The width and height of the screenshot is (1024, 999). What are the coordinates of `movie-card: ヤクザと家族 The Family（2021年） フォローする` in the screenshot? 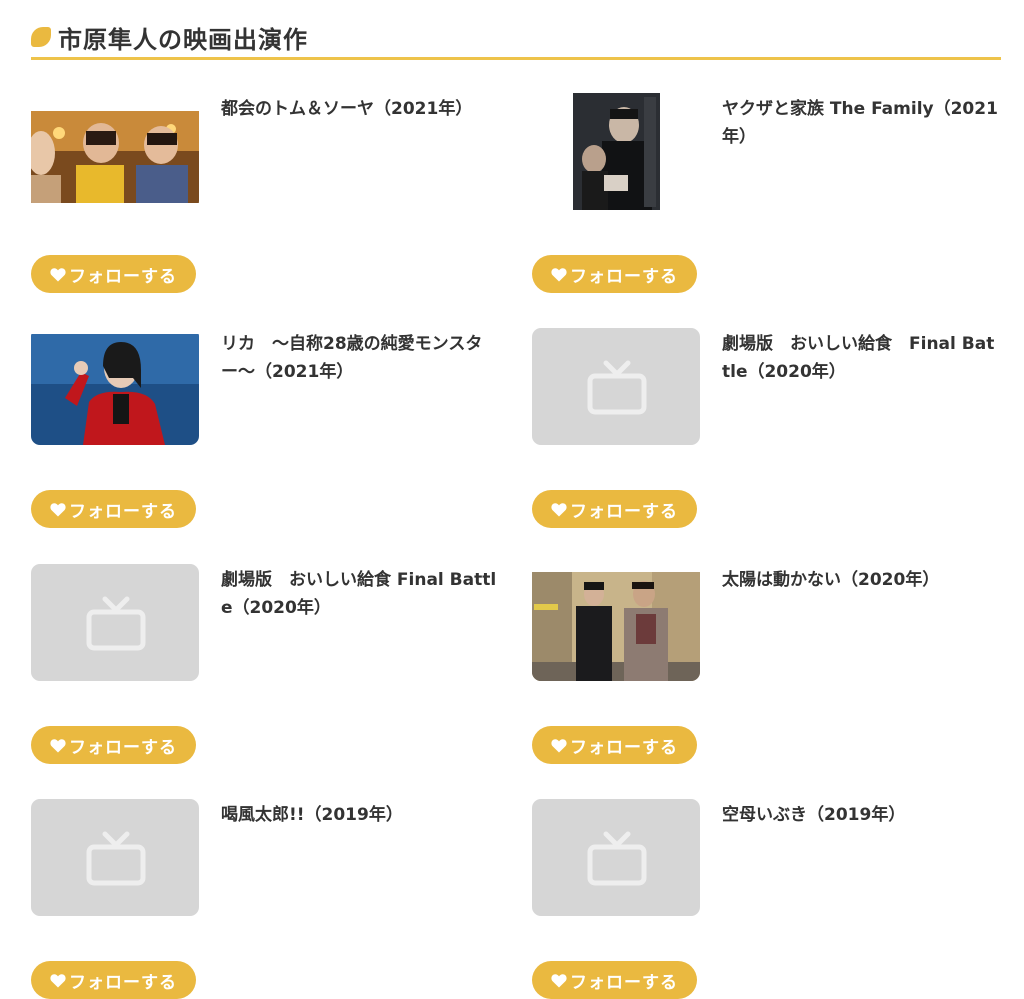 It's located at (769, 193).